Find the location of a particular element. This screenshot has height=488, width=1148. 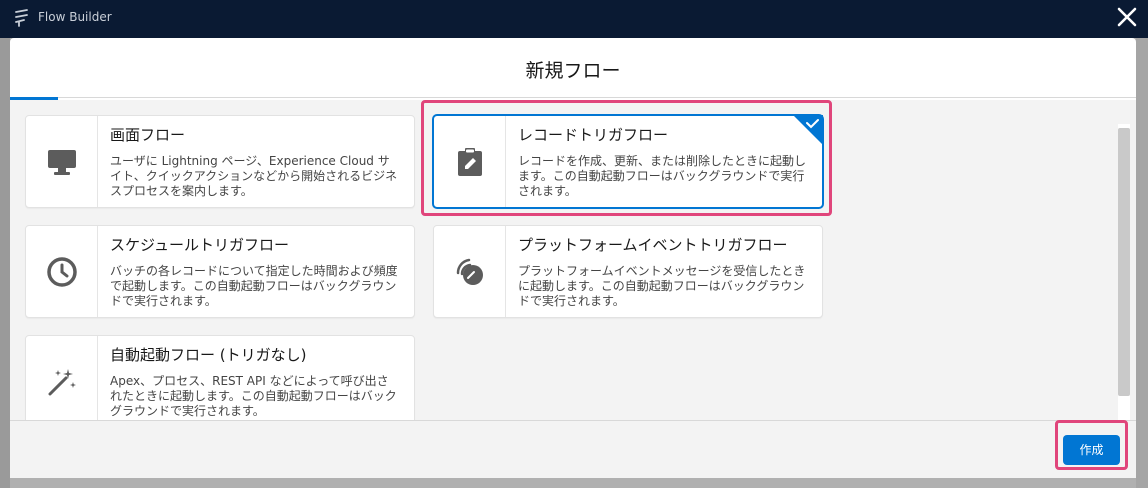

card-title: スケジュールトリガフロー is located at coordinates (199, 245).